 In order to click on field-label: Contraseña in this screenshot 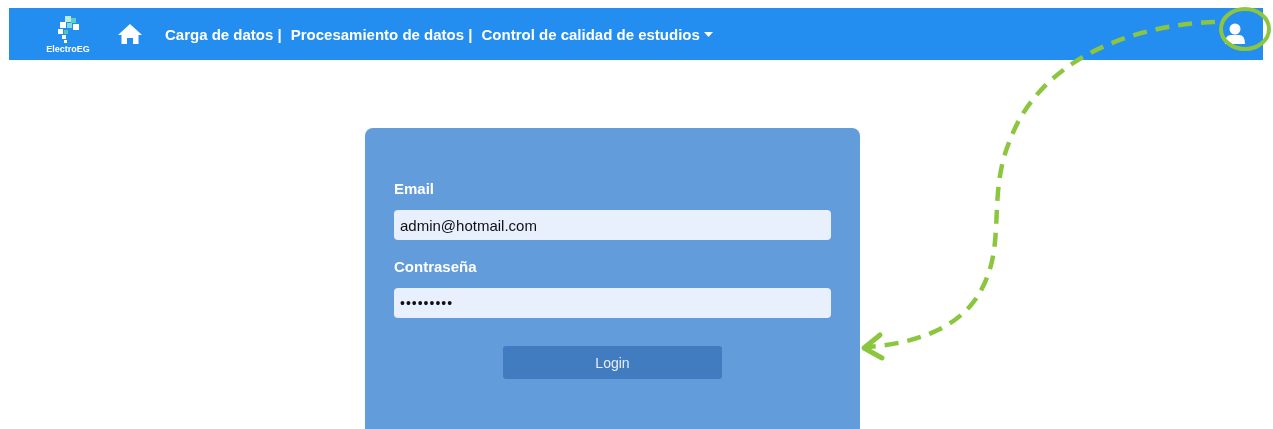, I will do `click(435, 266)`.